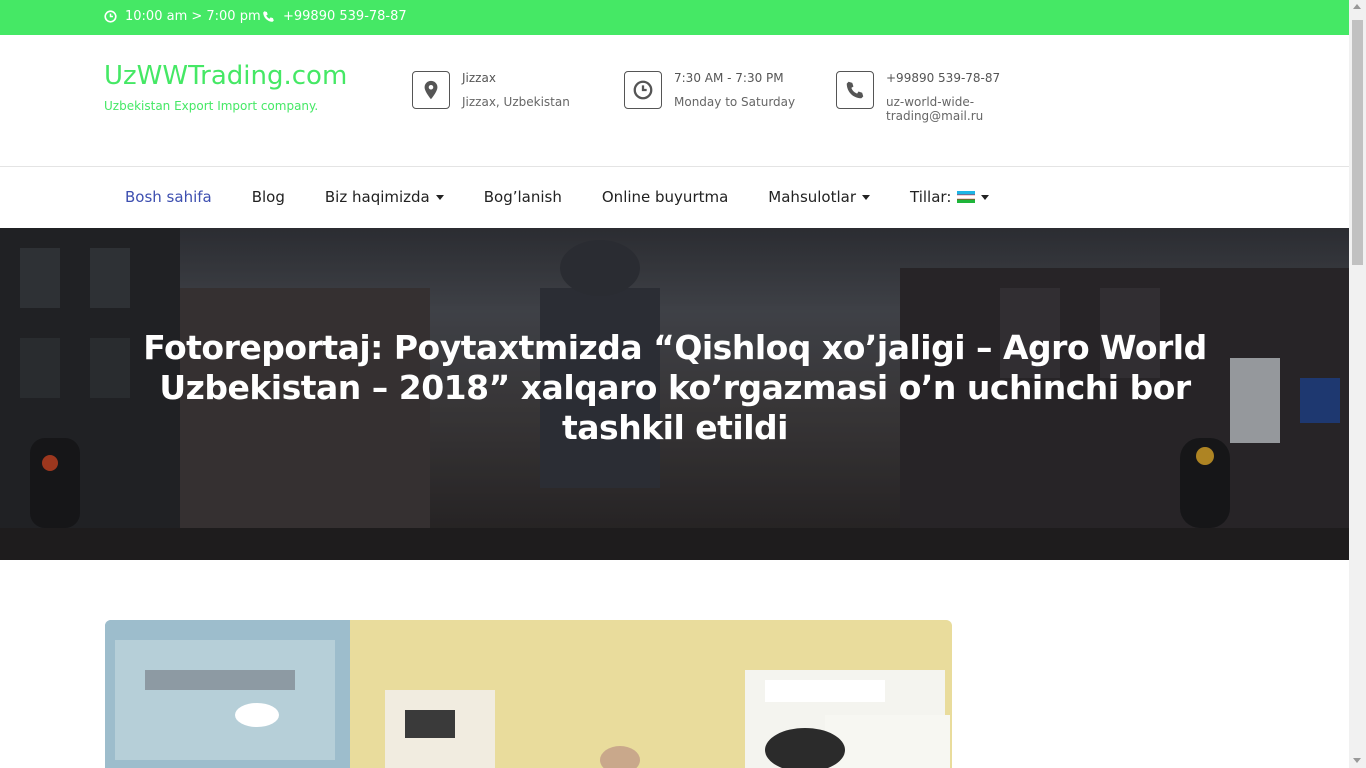 The width and height of the screenshot is (1366, 768). Describe the element at coordinates (211, 106) in the screenshot. I see `site-tagline: Uzbekistan Export Import company.` at that location.